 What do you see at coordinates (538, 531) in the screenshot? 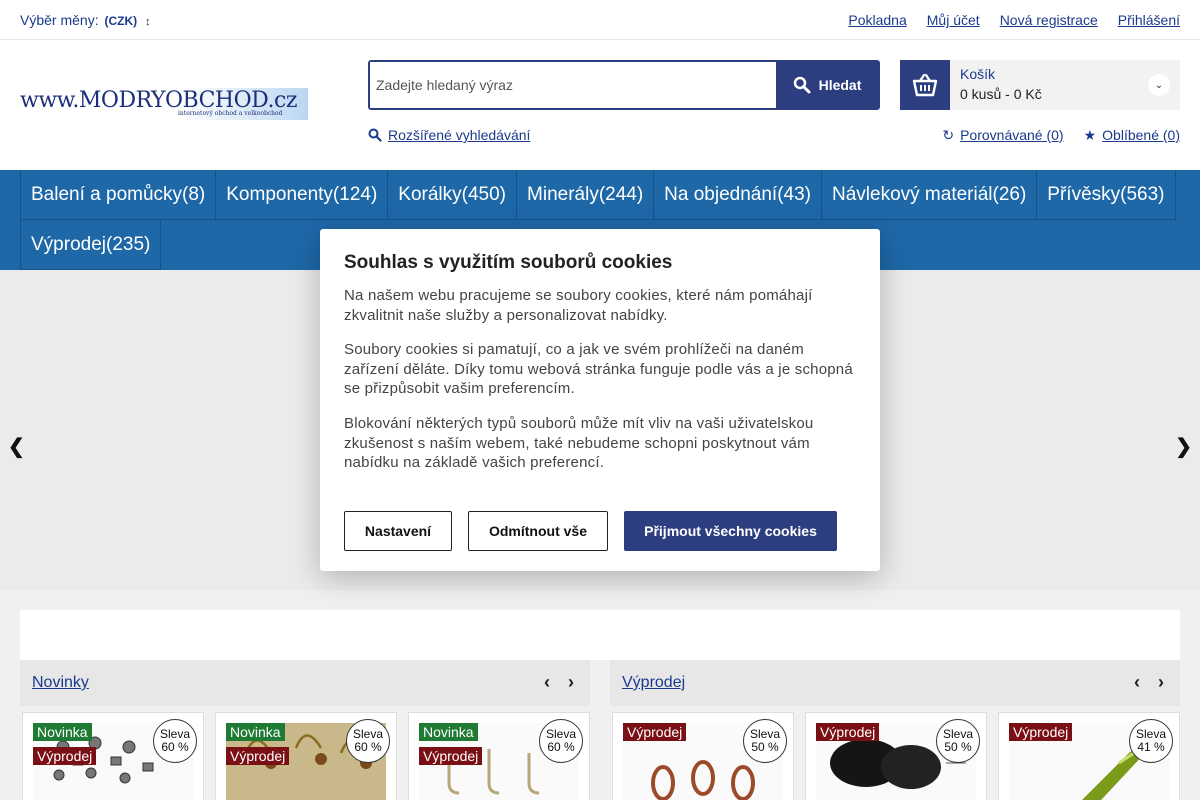
I see `reject-all-button: Odmítnout vše` at bounding box center [538, 531].